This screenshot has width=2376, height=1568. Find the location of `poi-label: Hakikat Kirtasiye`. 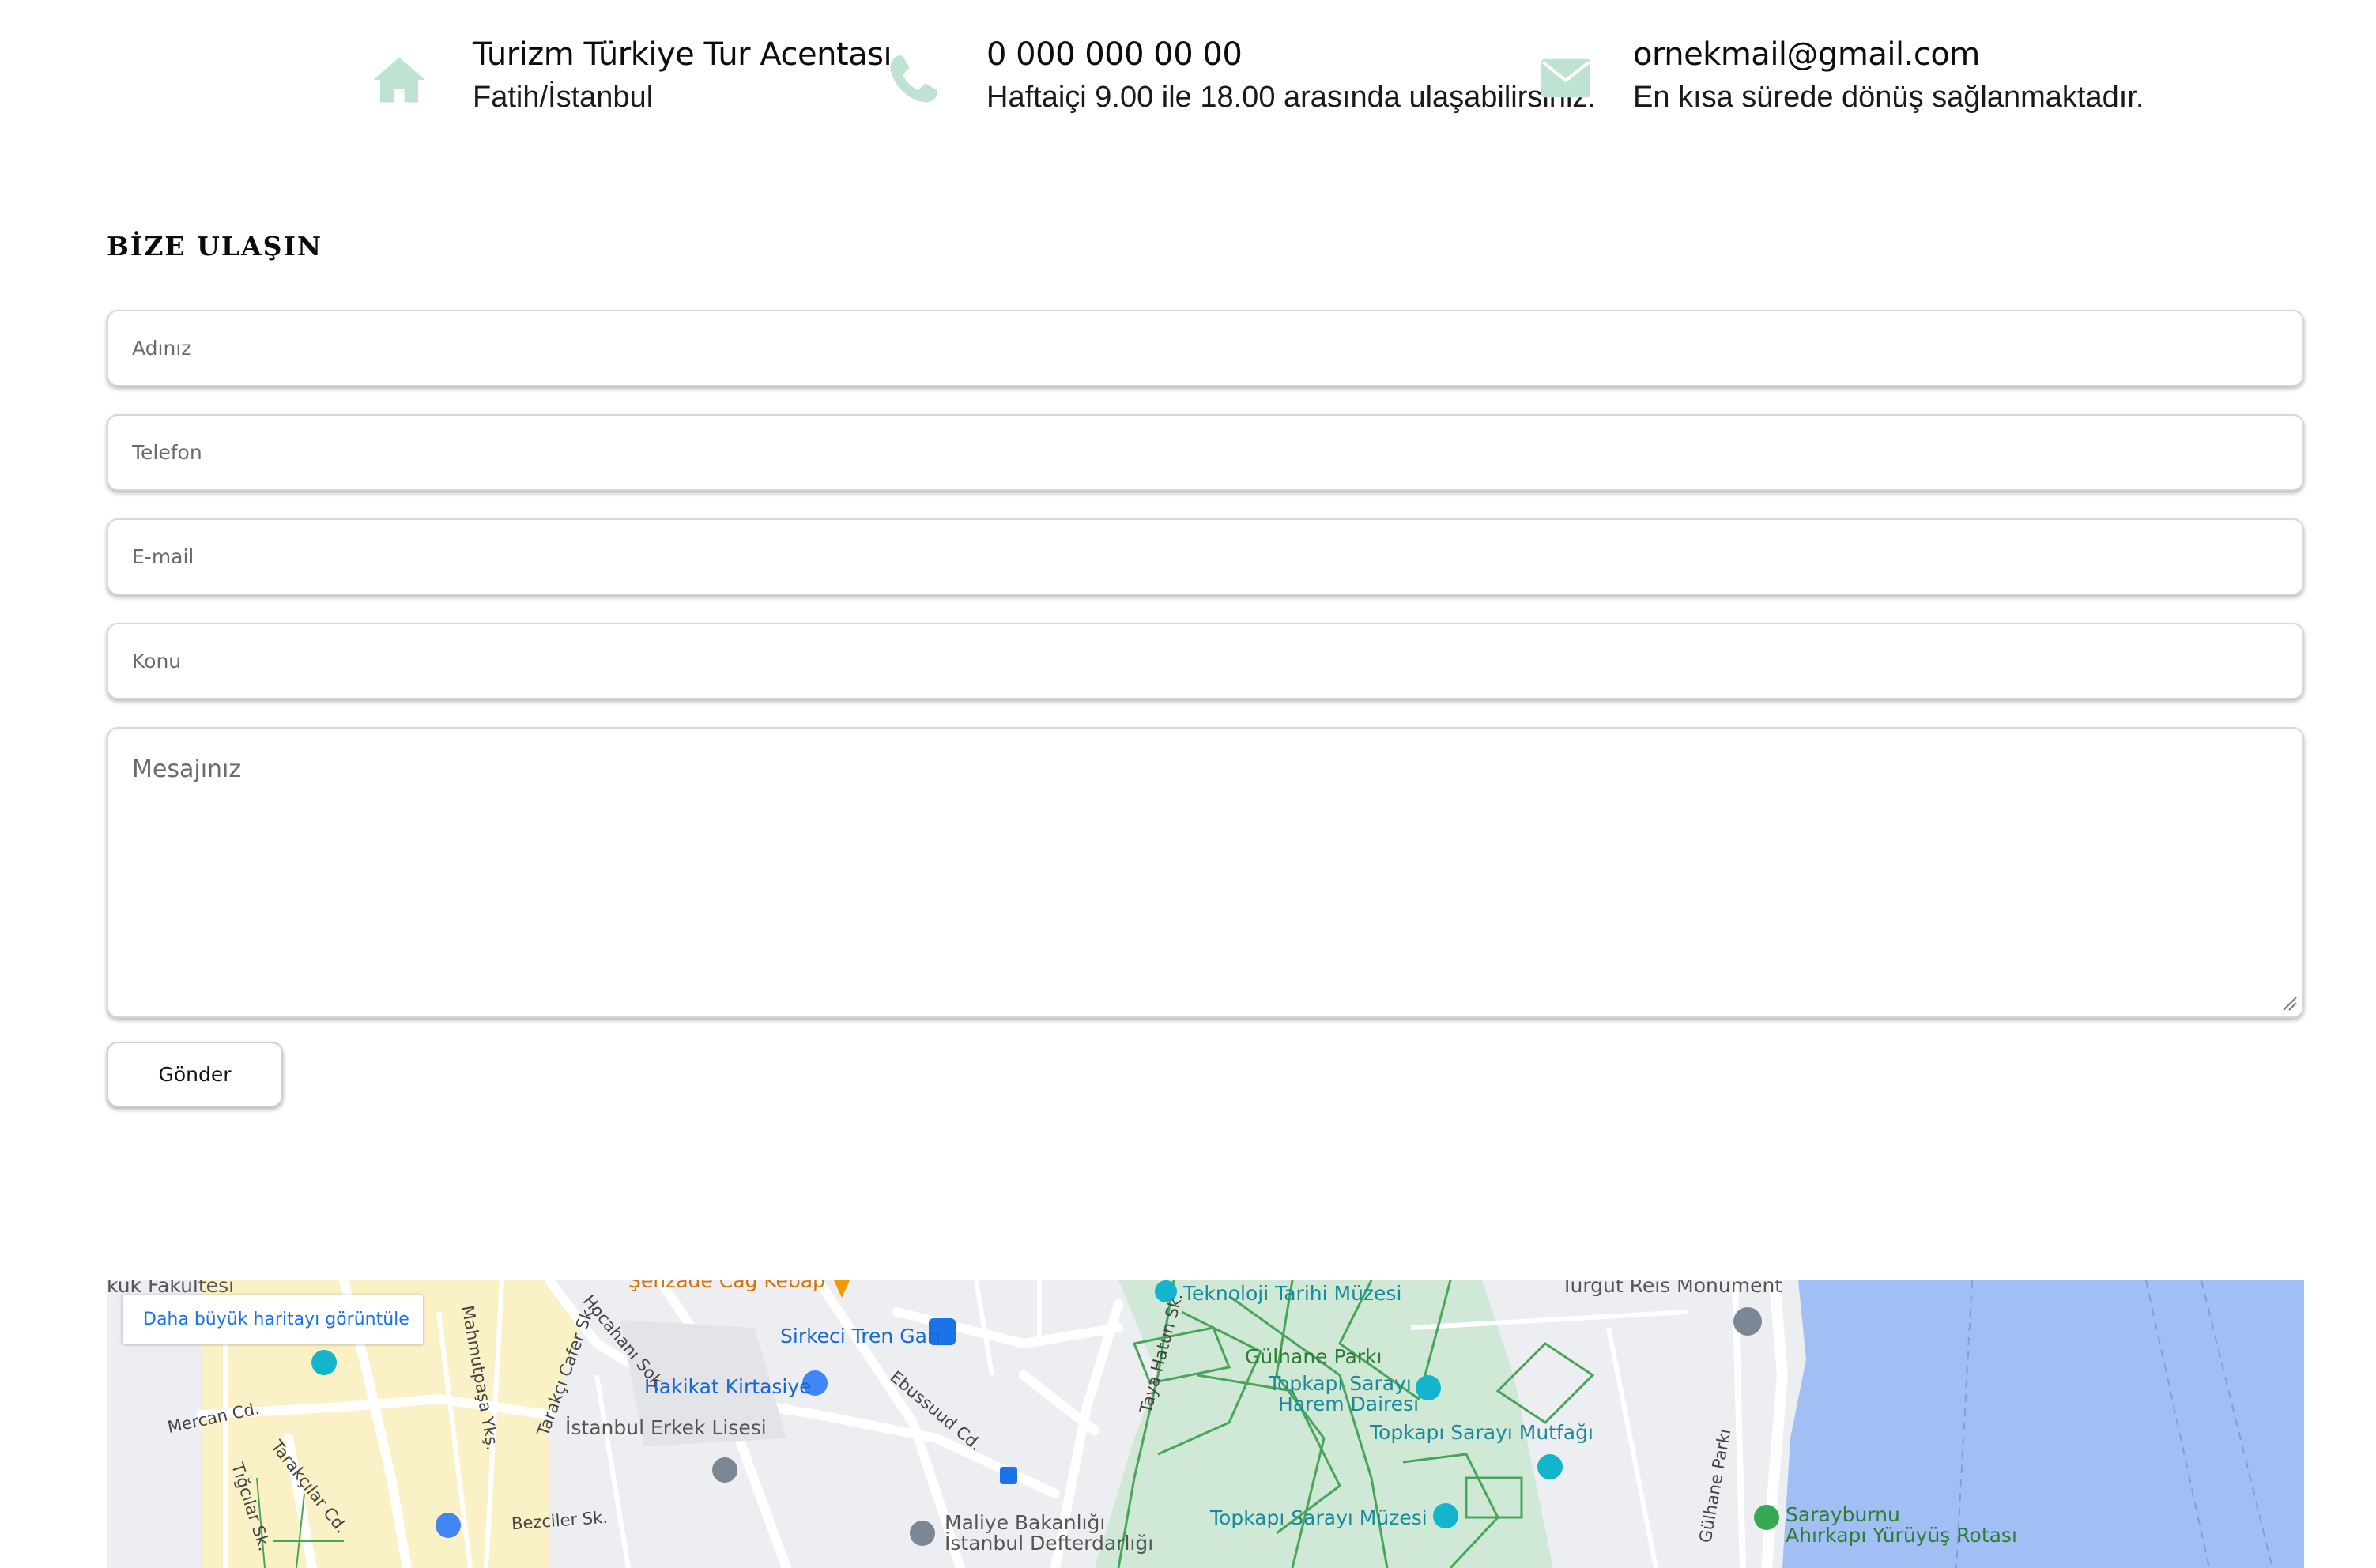

poi-label: Hakikat Kirtasiye is located at coordinates (728, 1386).